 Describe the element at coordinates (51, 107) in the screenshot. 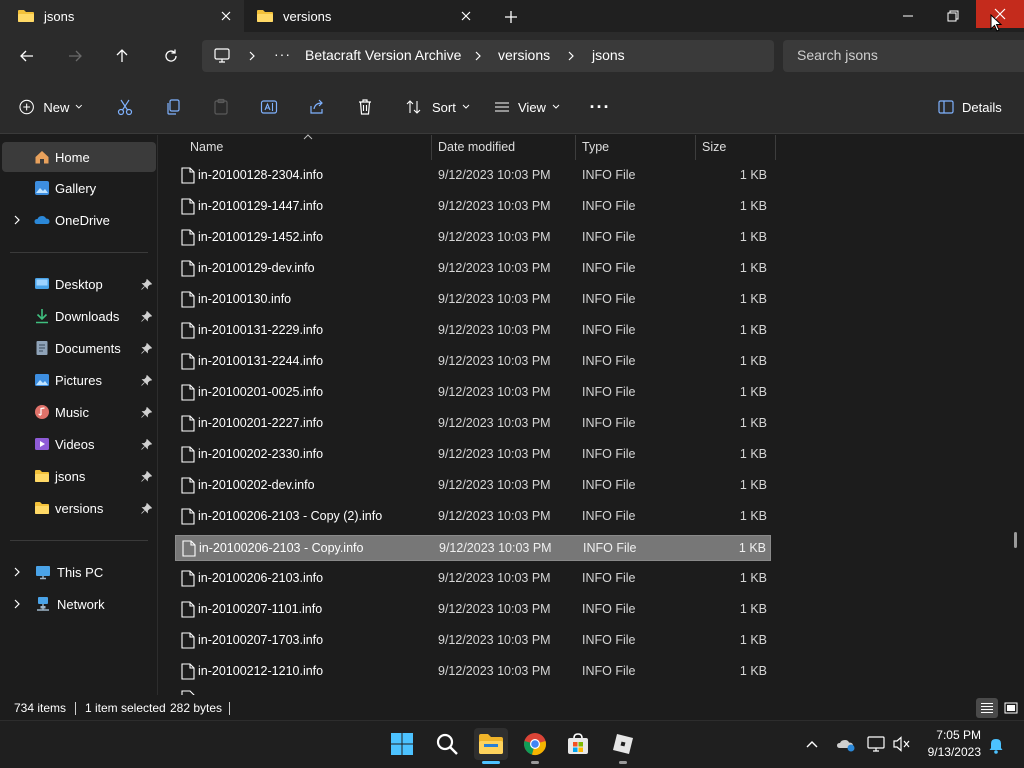

I see `new-button: New` at that location.